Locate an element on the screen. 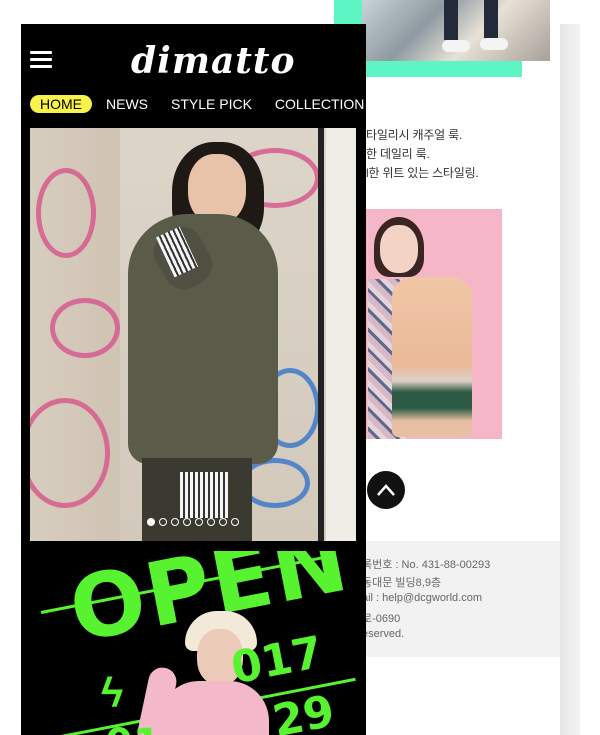 The width and height of the screenshot is (600, 735). footer-address: 동대문 빌딩8,9층 is located at coordinates (402, 583).